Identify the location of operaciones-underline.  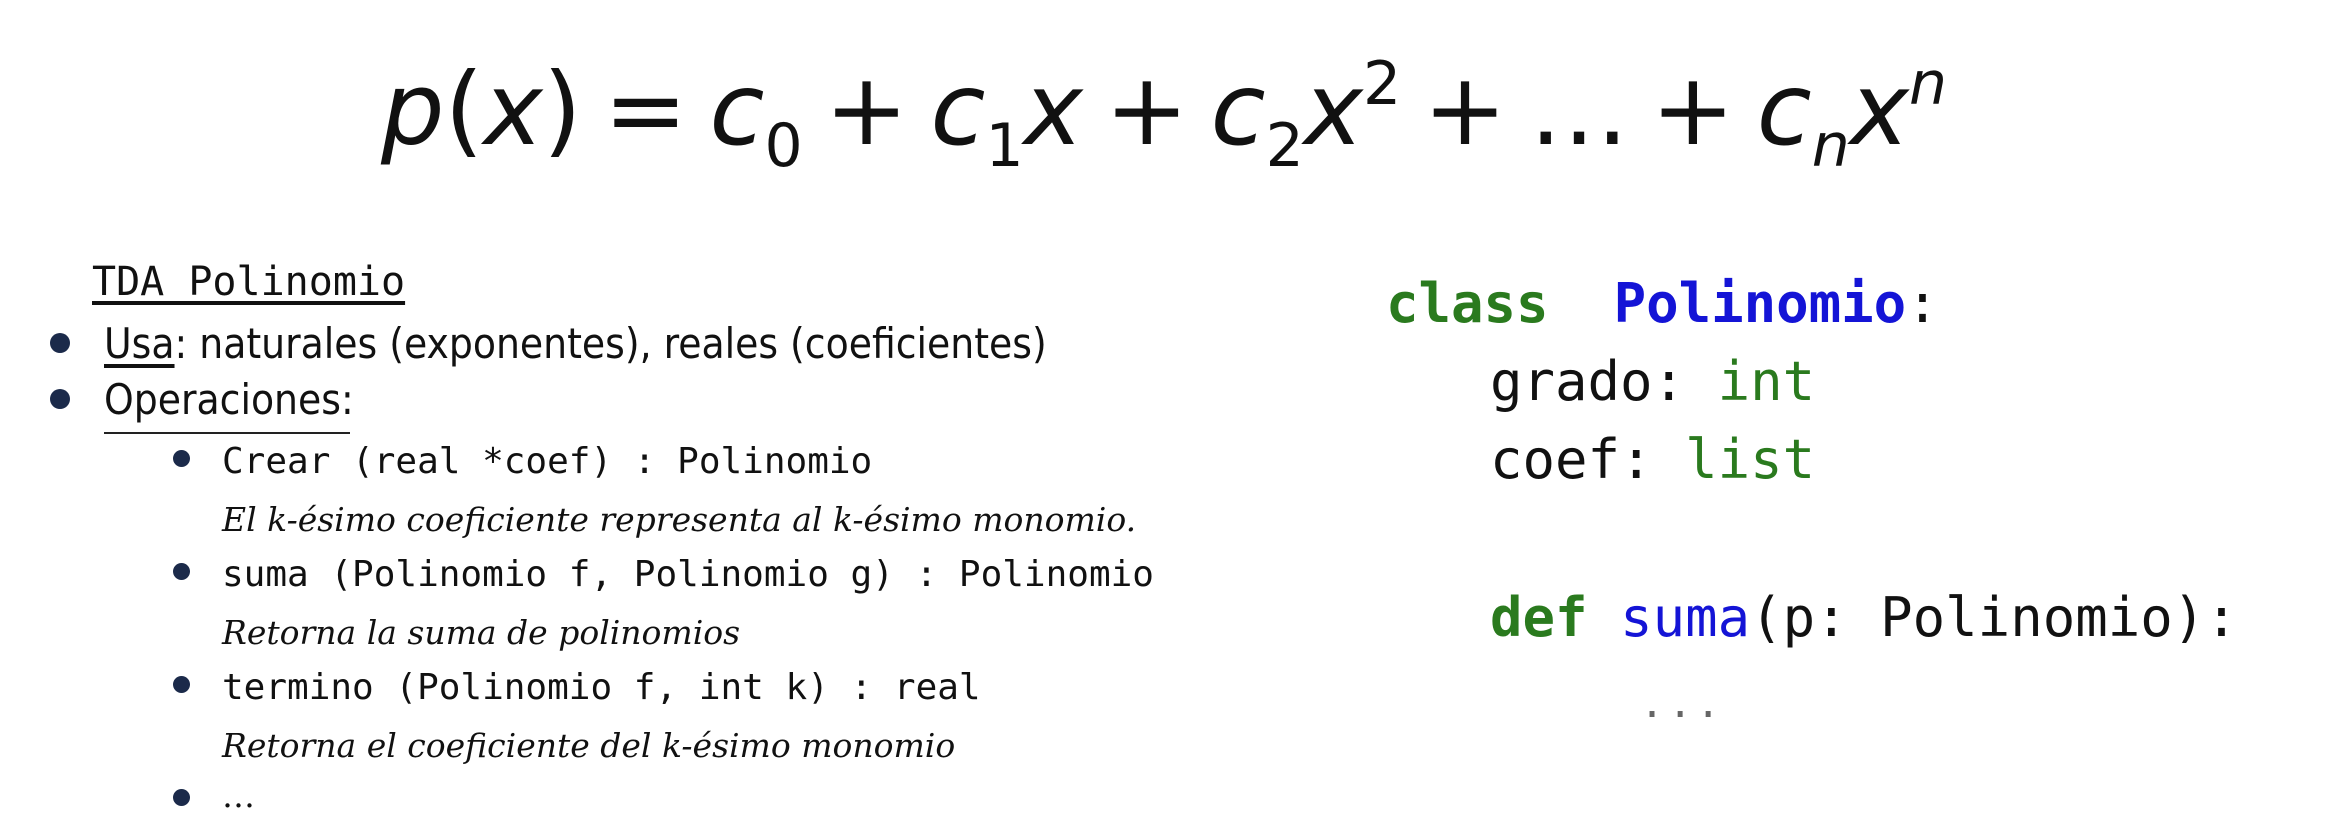
(227, 433).